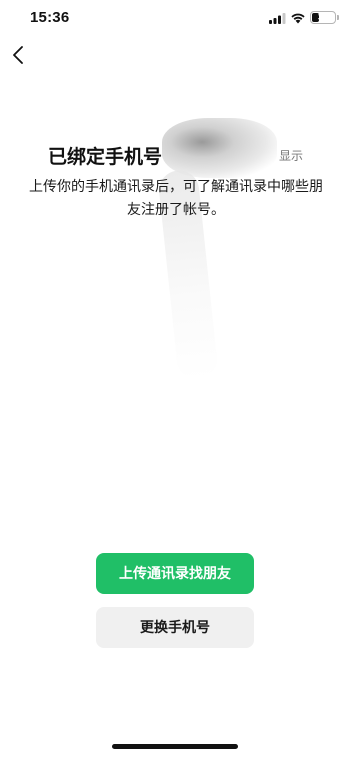 The width and height of the screenshot is (350, 758). What do you see at coordinates (175, 20) in the screenshot?
I see `status-bar: 15:36 31` at bounding box center [175, 20].